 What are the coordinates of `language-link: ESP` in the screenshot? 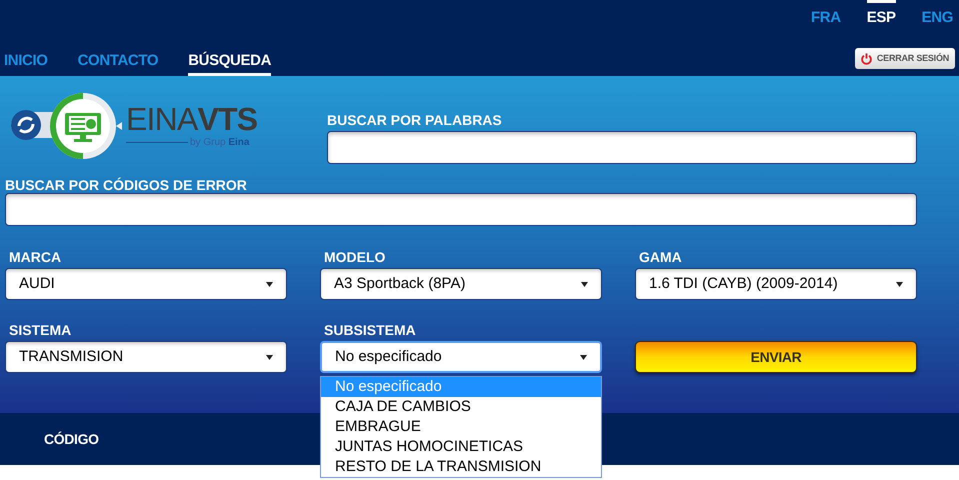 It's located at (881, 15).